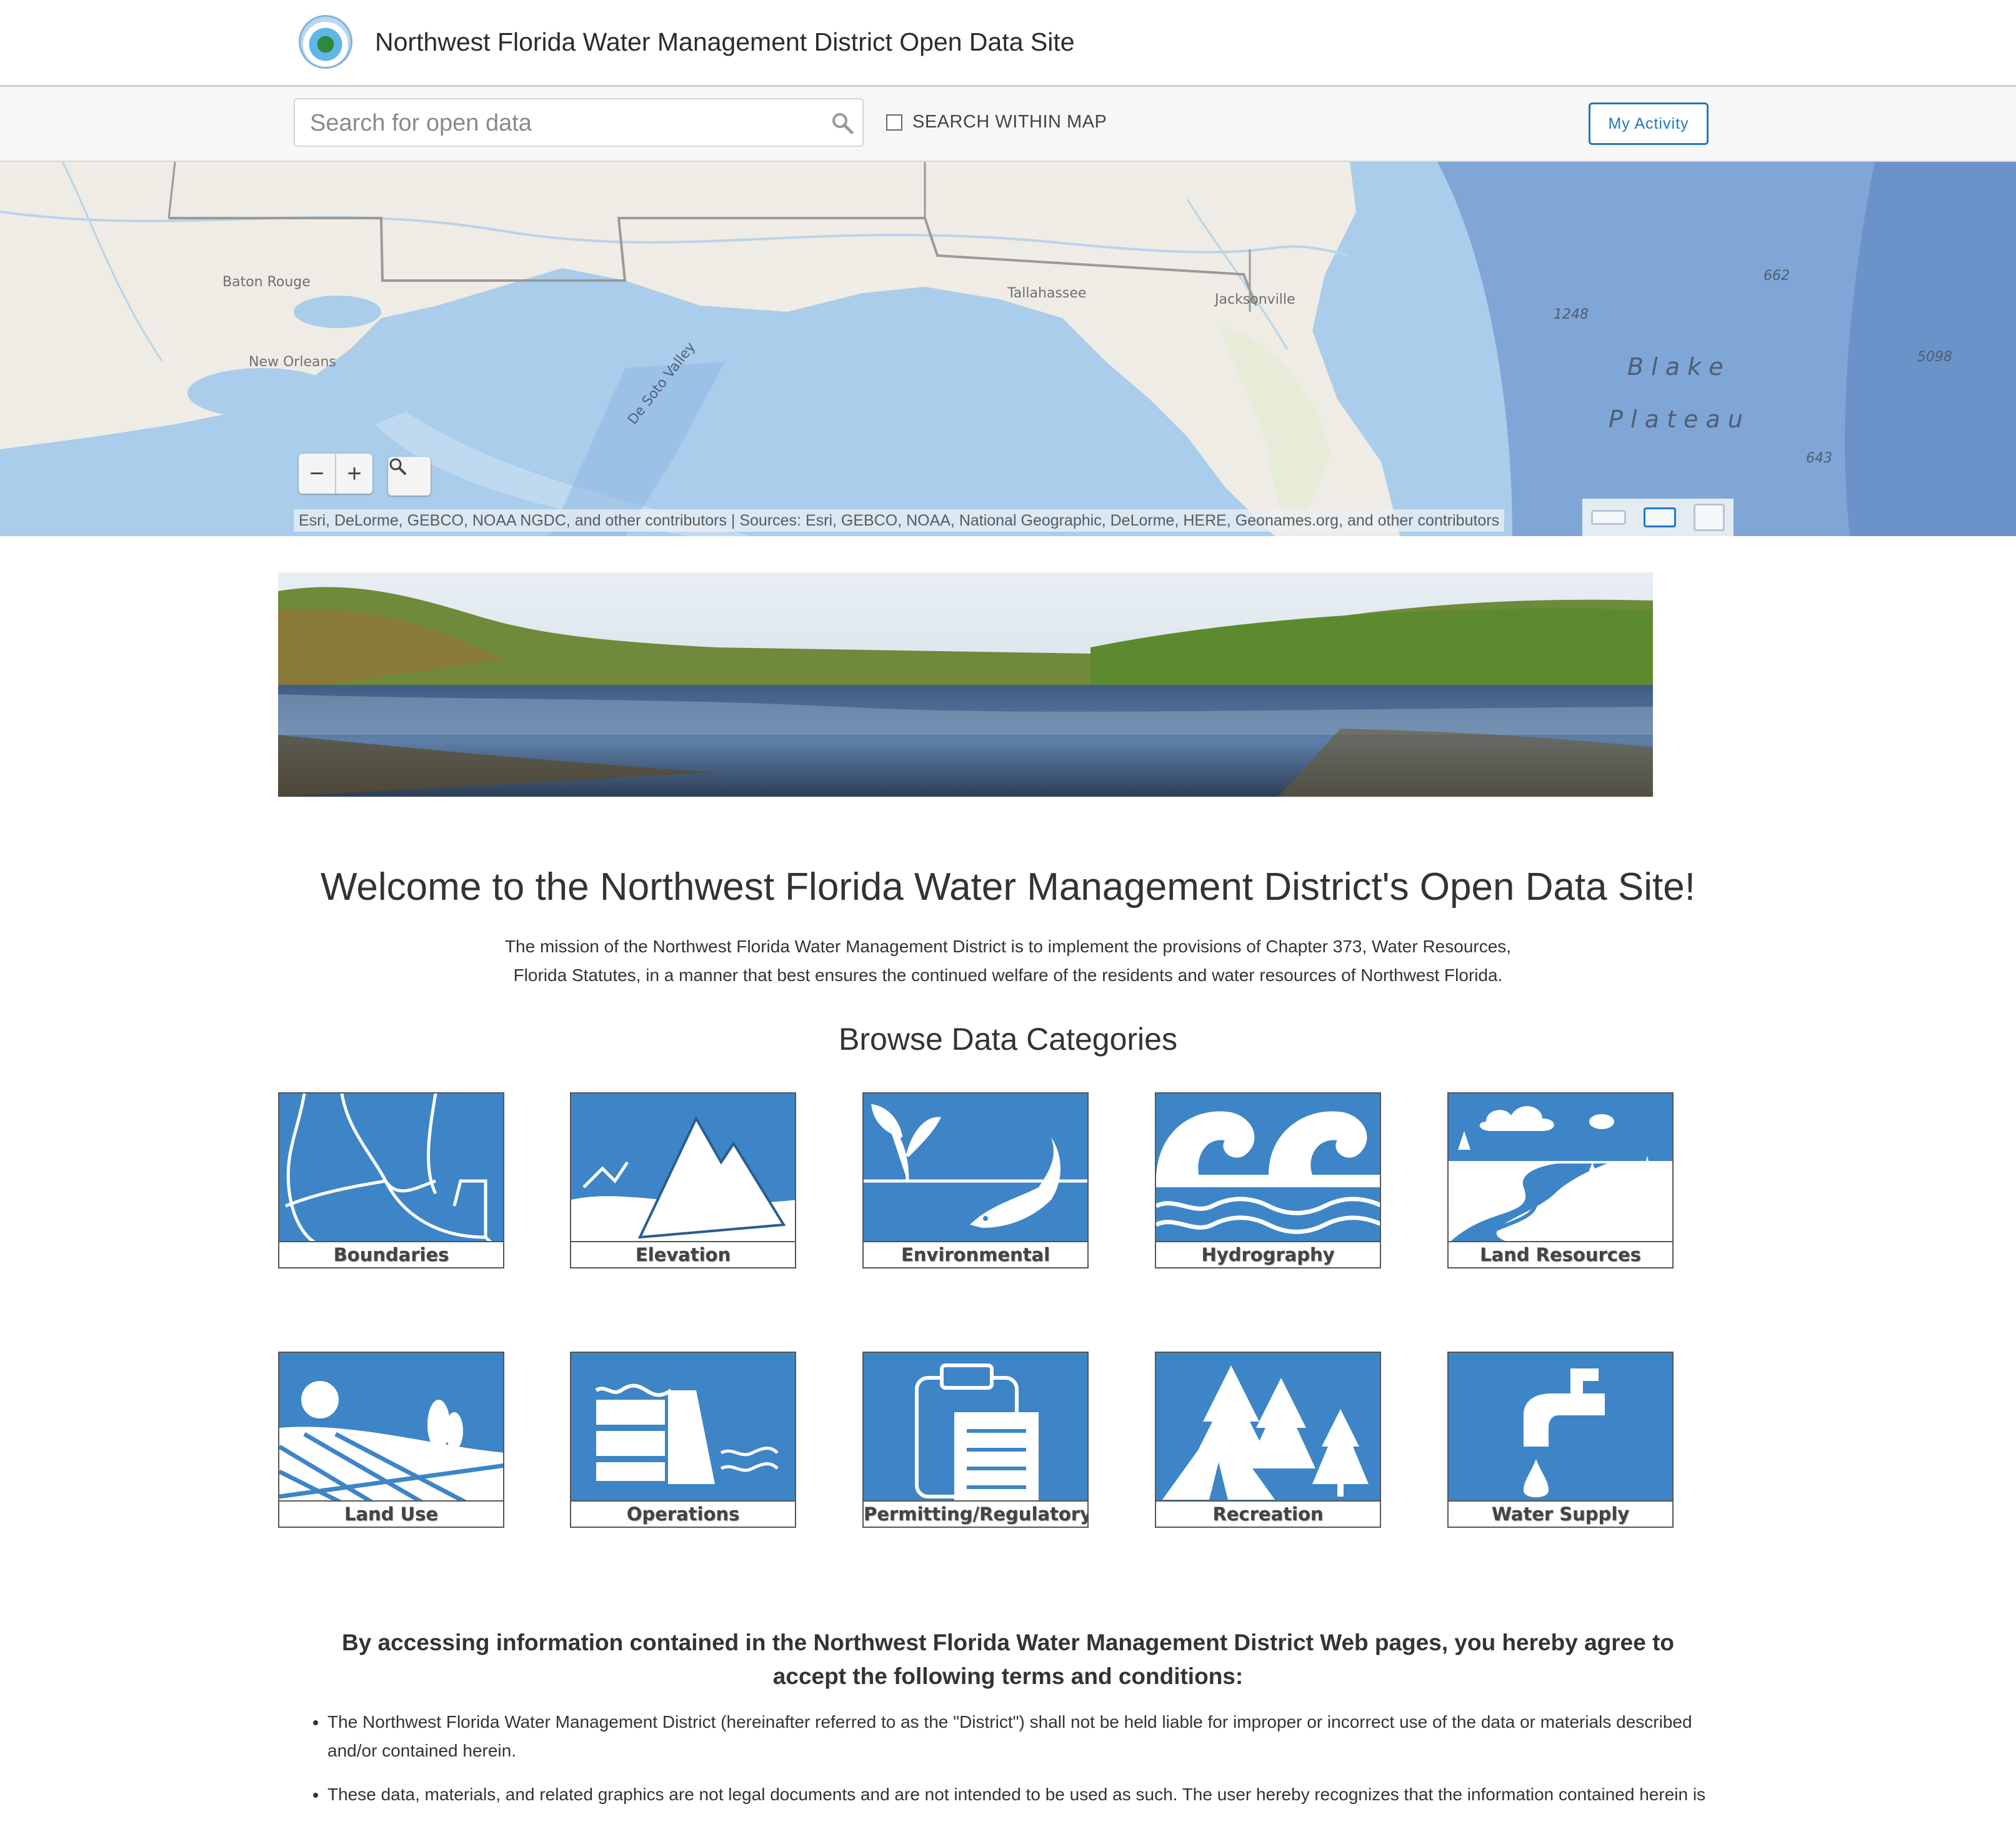  What do you see at coordinates (965, 684) in the screenshot?
I see `swamp-banner-image` at bounding box center [965, 684].